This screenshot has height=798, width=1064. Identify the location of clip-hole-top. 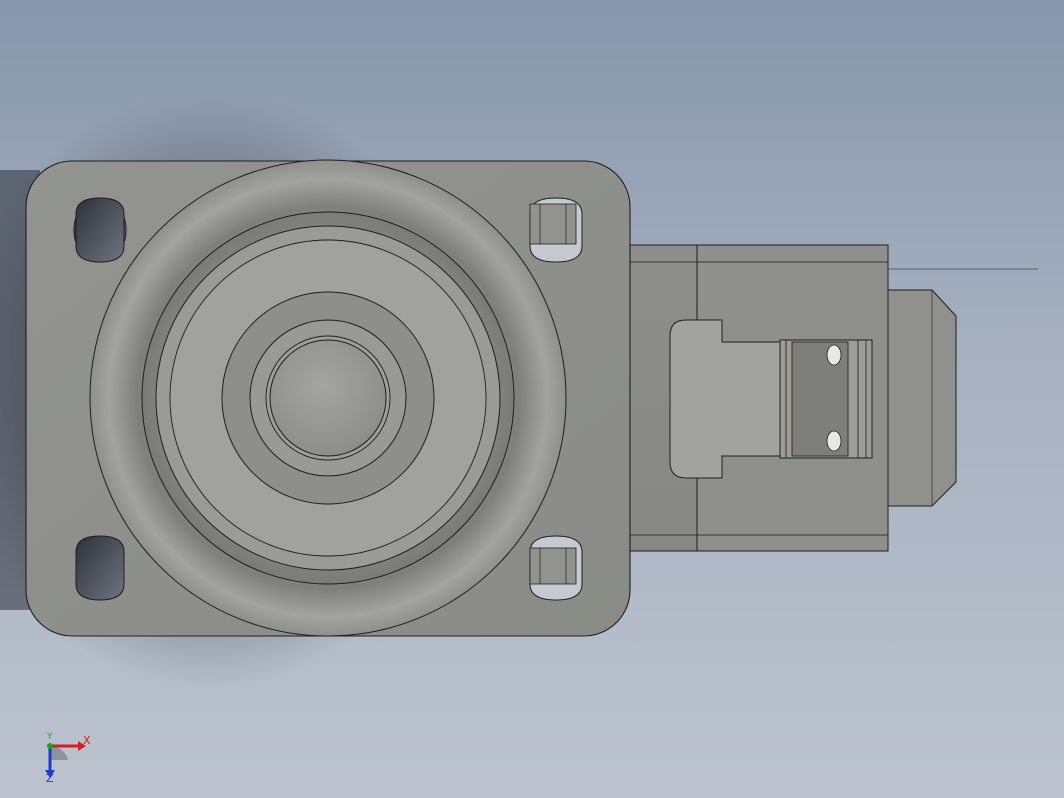
(834, 355).